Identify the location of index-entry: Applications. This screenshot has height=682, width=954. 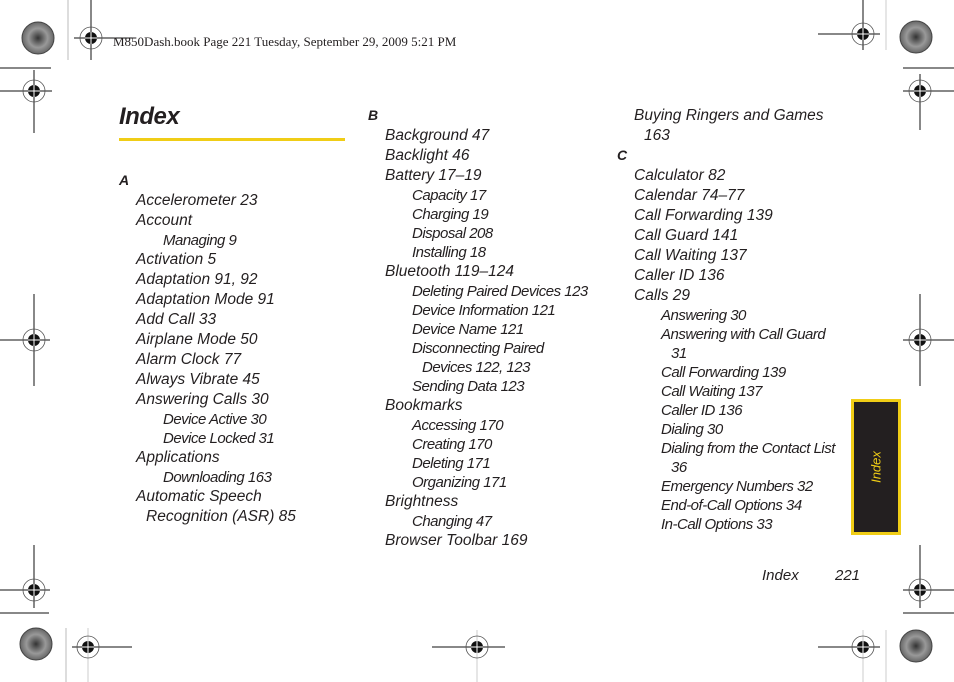
(178, 457).